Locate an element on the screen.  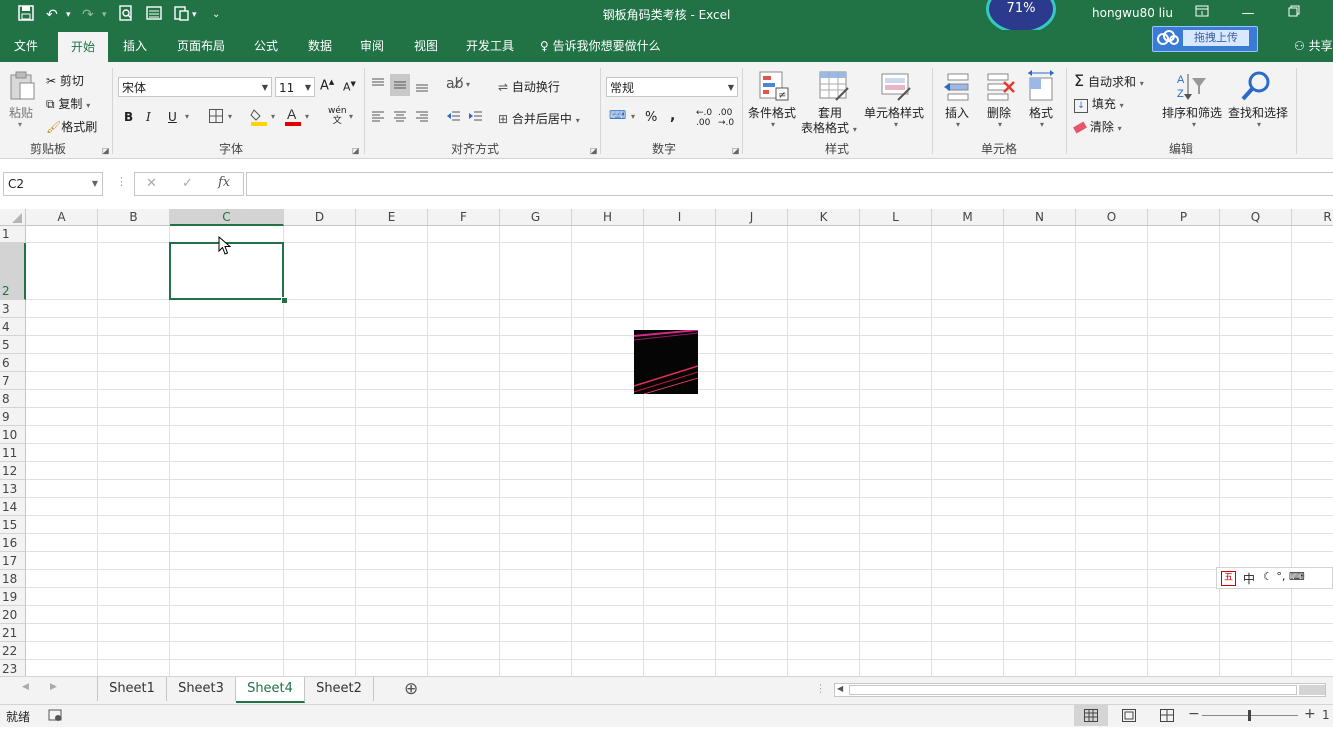
phonetic-dropdown-icon: ▾ is located at coordinates (351, 116).